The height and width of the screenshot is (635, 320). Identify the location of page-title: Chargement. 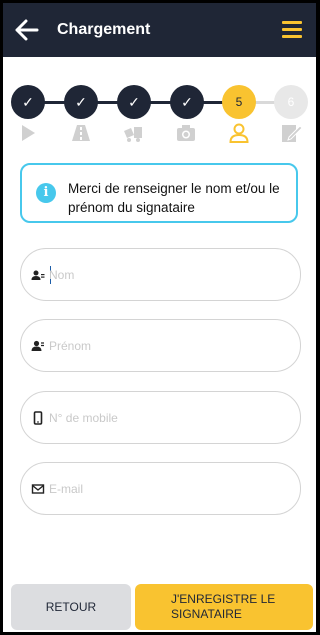
(104, 29).